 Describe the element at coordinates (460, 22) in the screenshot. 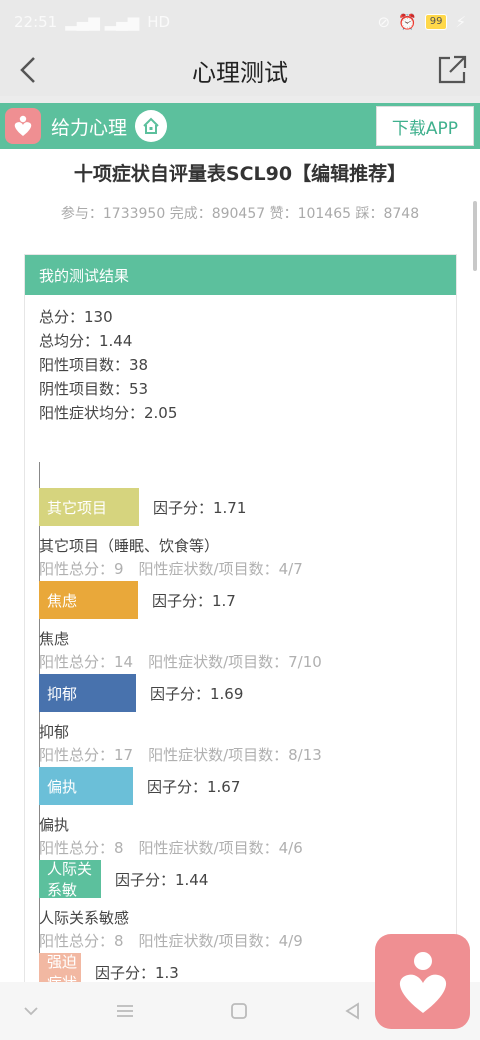

I see `charging-icon: ⚡` at that location.